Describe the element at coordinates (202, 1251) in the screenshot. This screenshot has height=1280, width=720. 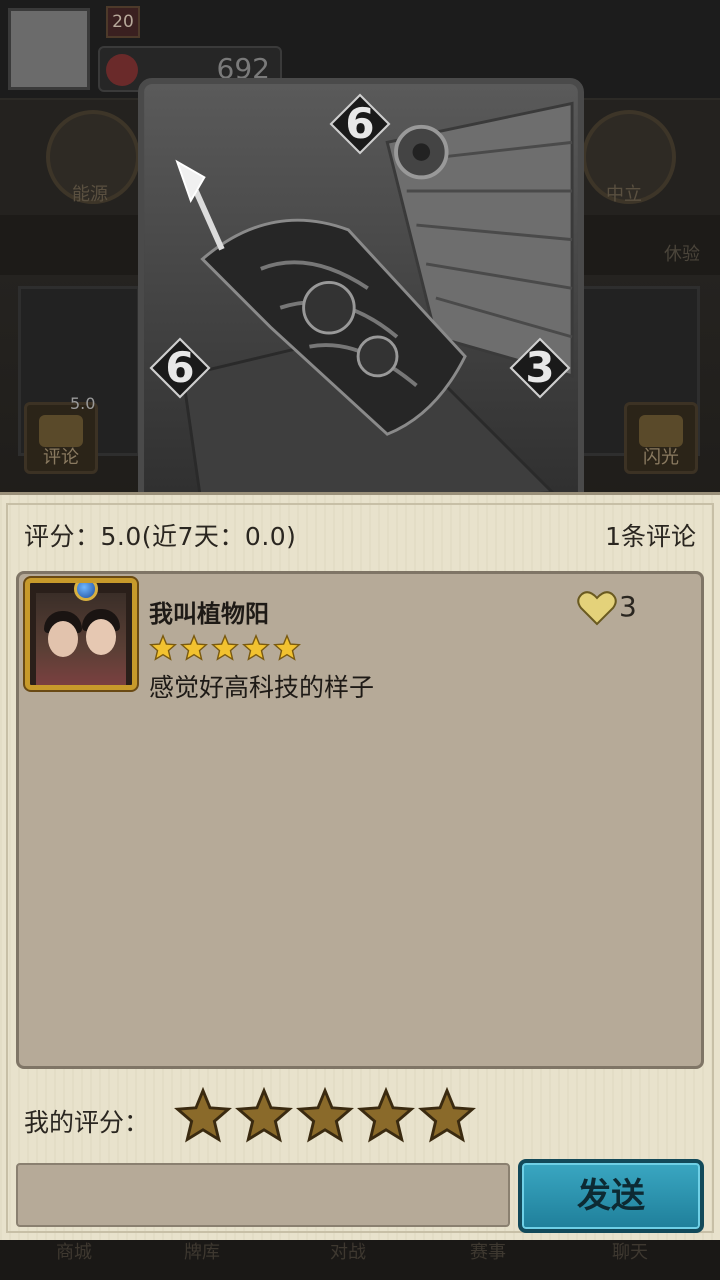
I see `nav-item-deck: 牌库` at that location.